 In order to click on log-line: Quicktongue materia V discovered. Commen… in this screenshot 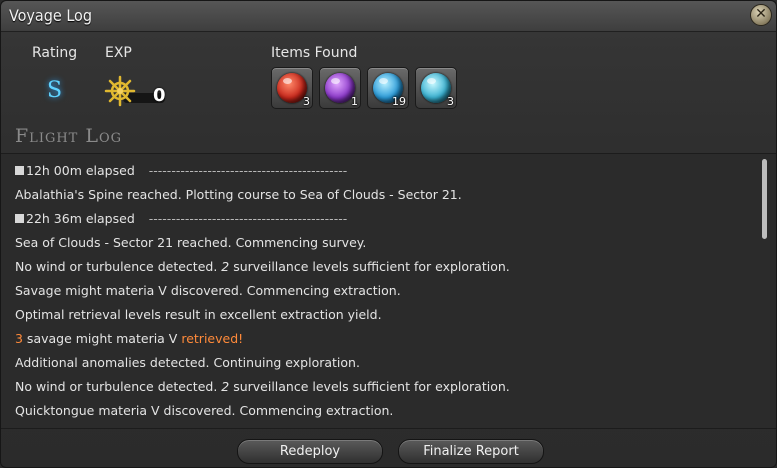, I will do `click(204, 410)`.